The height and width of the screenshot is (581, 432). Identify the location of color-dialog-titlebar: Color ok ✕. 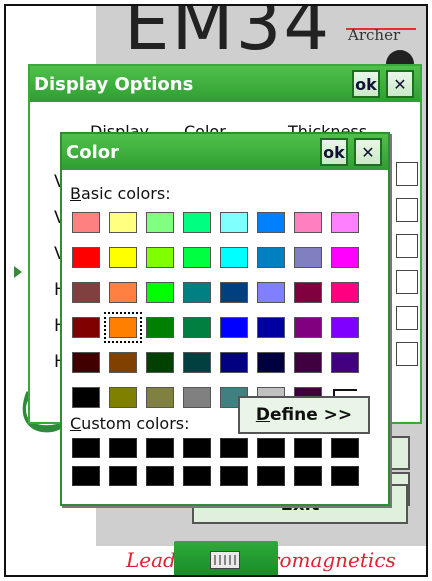
(225, 152).